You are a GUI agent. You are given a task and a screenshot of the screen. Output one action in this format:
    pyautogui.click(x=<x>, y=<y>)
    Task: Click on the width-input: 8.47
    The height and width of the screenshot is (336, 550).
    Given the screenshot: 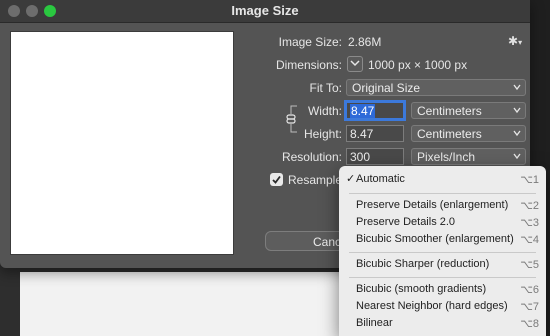 What is the action you would take?
    pyautogui.click(x=375, y=110)
    